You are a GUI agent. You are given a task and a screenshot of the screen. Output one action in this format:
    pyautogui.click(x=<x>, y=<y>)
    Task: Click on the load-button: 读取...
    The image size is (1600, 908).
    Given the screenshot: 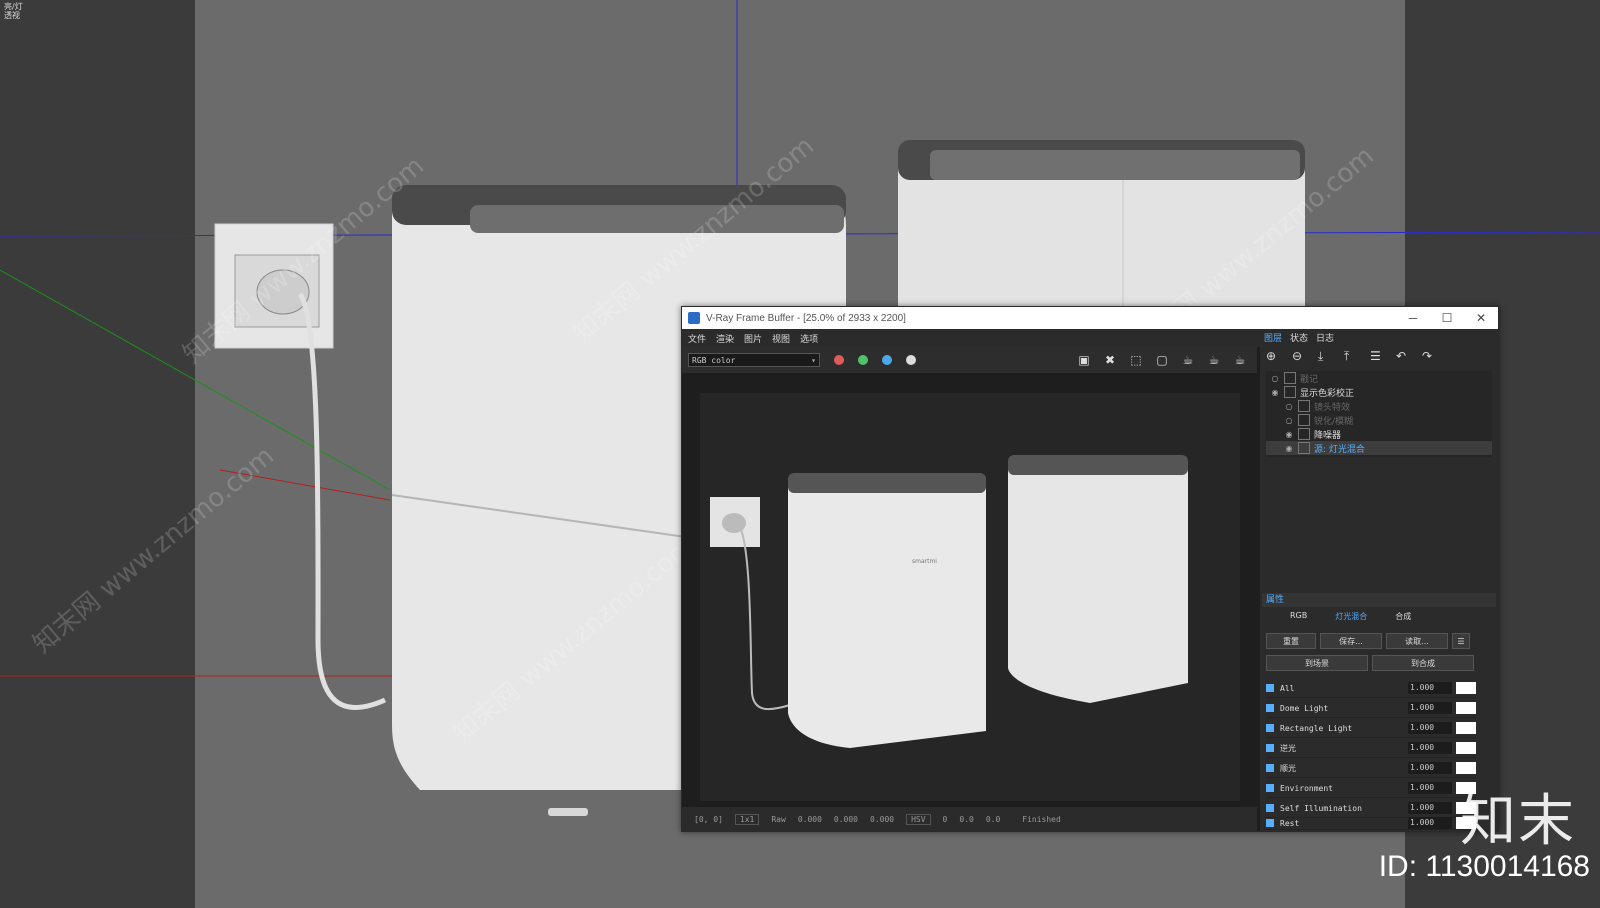 What is the action you would take?
    pyautogui.click(x=1417, y=641)
    